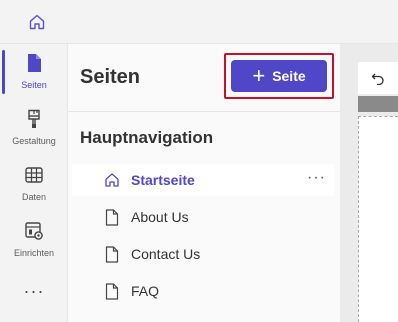 The width and height of the screenshot is (398, 322). Describe the element at coordinates (34, 294) in the screenshot. I see `more-options-button: ···` at that location.